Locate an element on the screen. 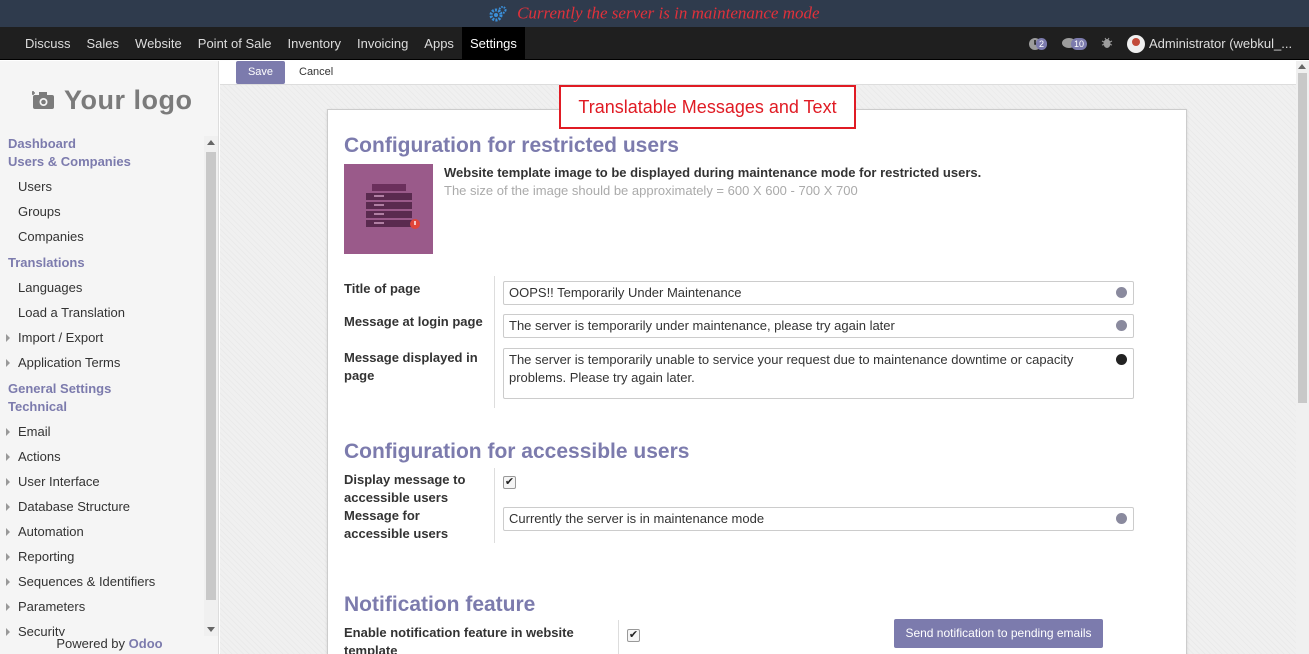 The image size is (1309, 654). scroll-down-arrow-icon is located at coordinates (211, 629).